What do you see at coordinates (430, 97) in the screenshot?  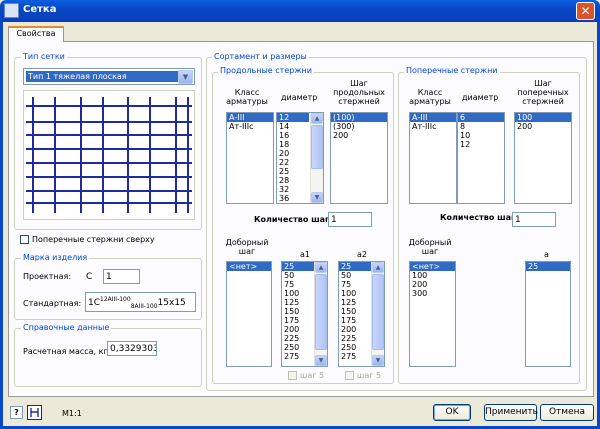 I see `trans-class-header: Класс арматуры` at bounding box center [430, 97].